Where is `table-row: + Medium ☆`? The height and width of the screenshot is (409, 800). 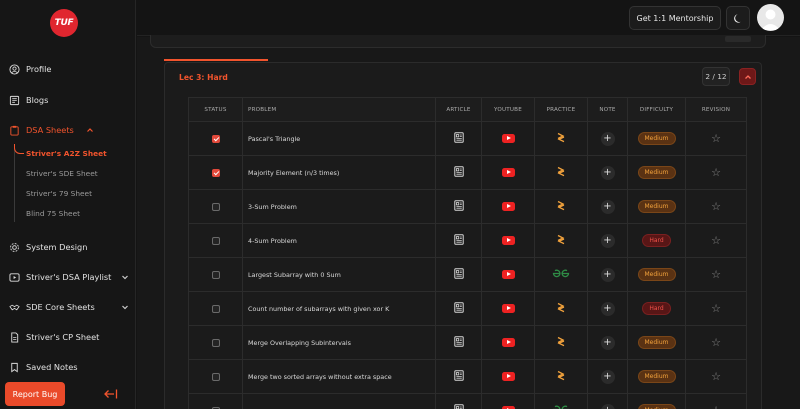
table-row: + Medium ☆ is located at coordinates (467, 401).